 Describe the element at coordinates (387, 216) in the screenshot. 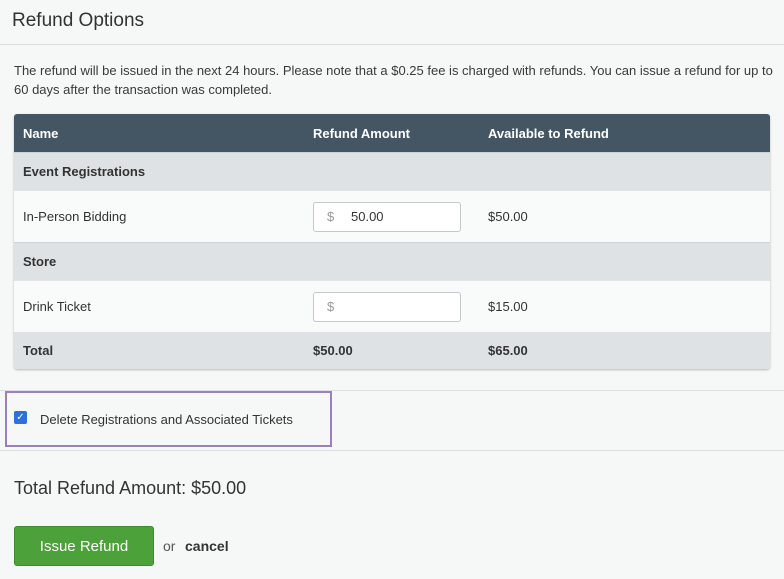

I see `refund-amount-input: $ 50.00` at that location.